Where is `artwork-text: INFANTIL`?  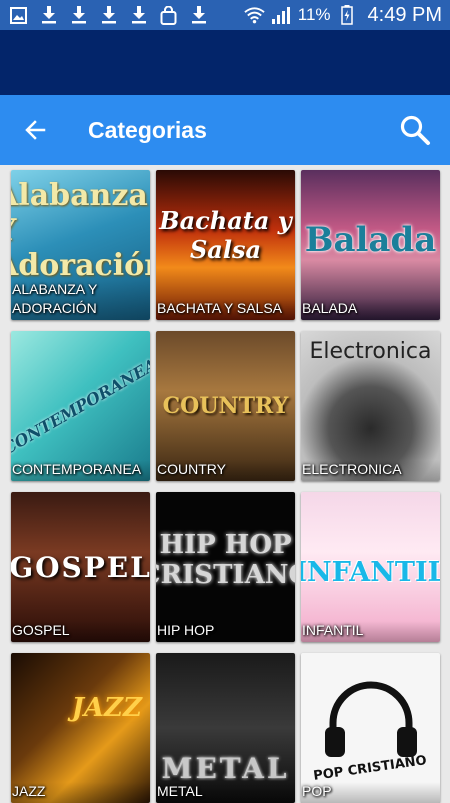 artwork-text: INFANTIL is located at coordinates (370, 572).